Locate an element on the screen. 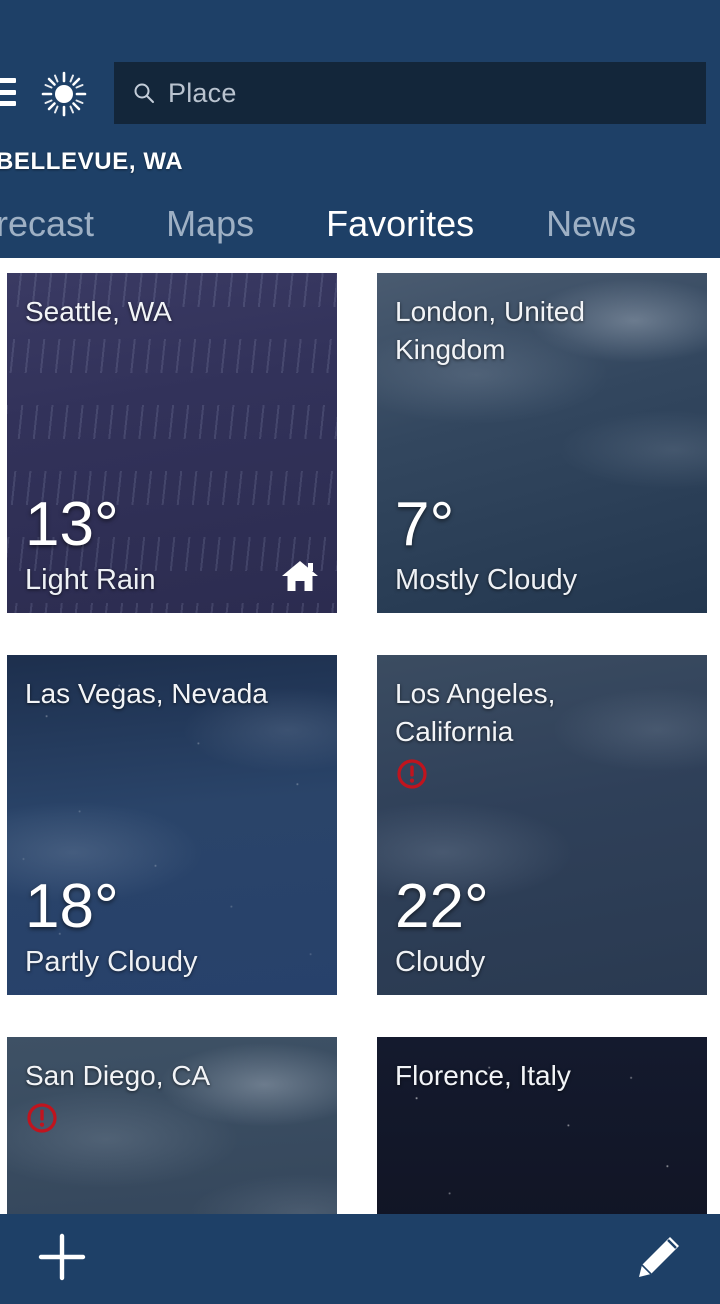 This screenshot has height=1304, width=720. sun-icon is located at coordinates (64, 94).